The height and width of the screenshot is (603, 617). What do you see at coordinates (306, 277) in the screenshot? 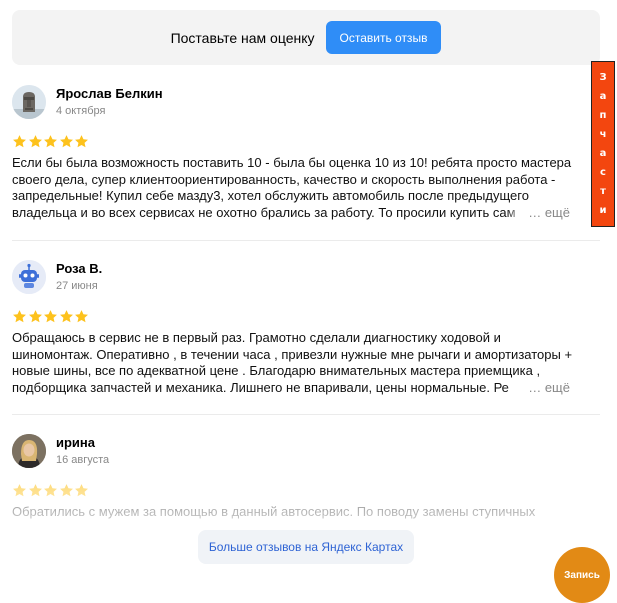
I see `review-author-row: Роза В. 27 июня` at bounding box center [306, 277].